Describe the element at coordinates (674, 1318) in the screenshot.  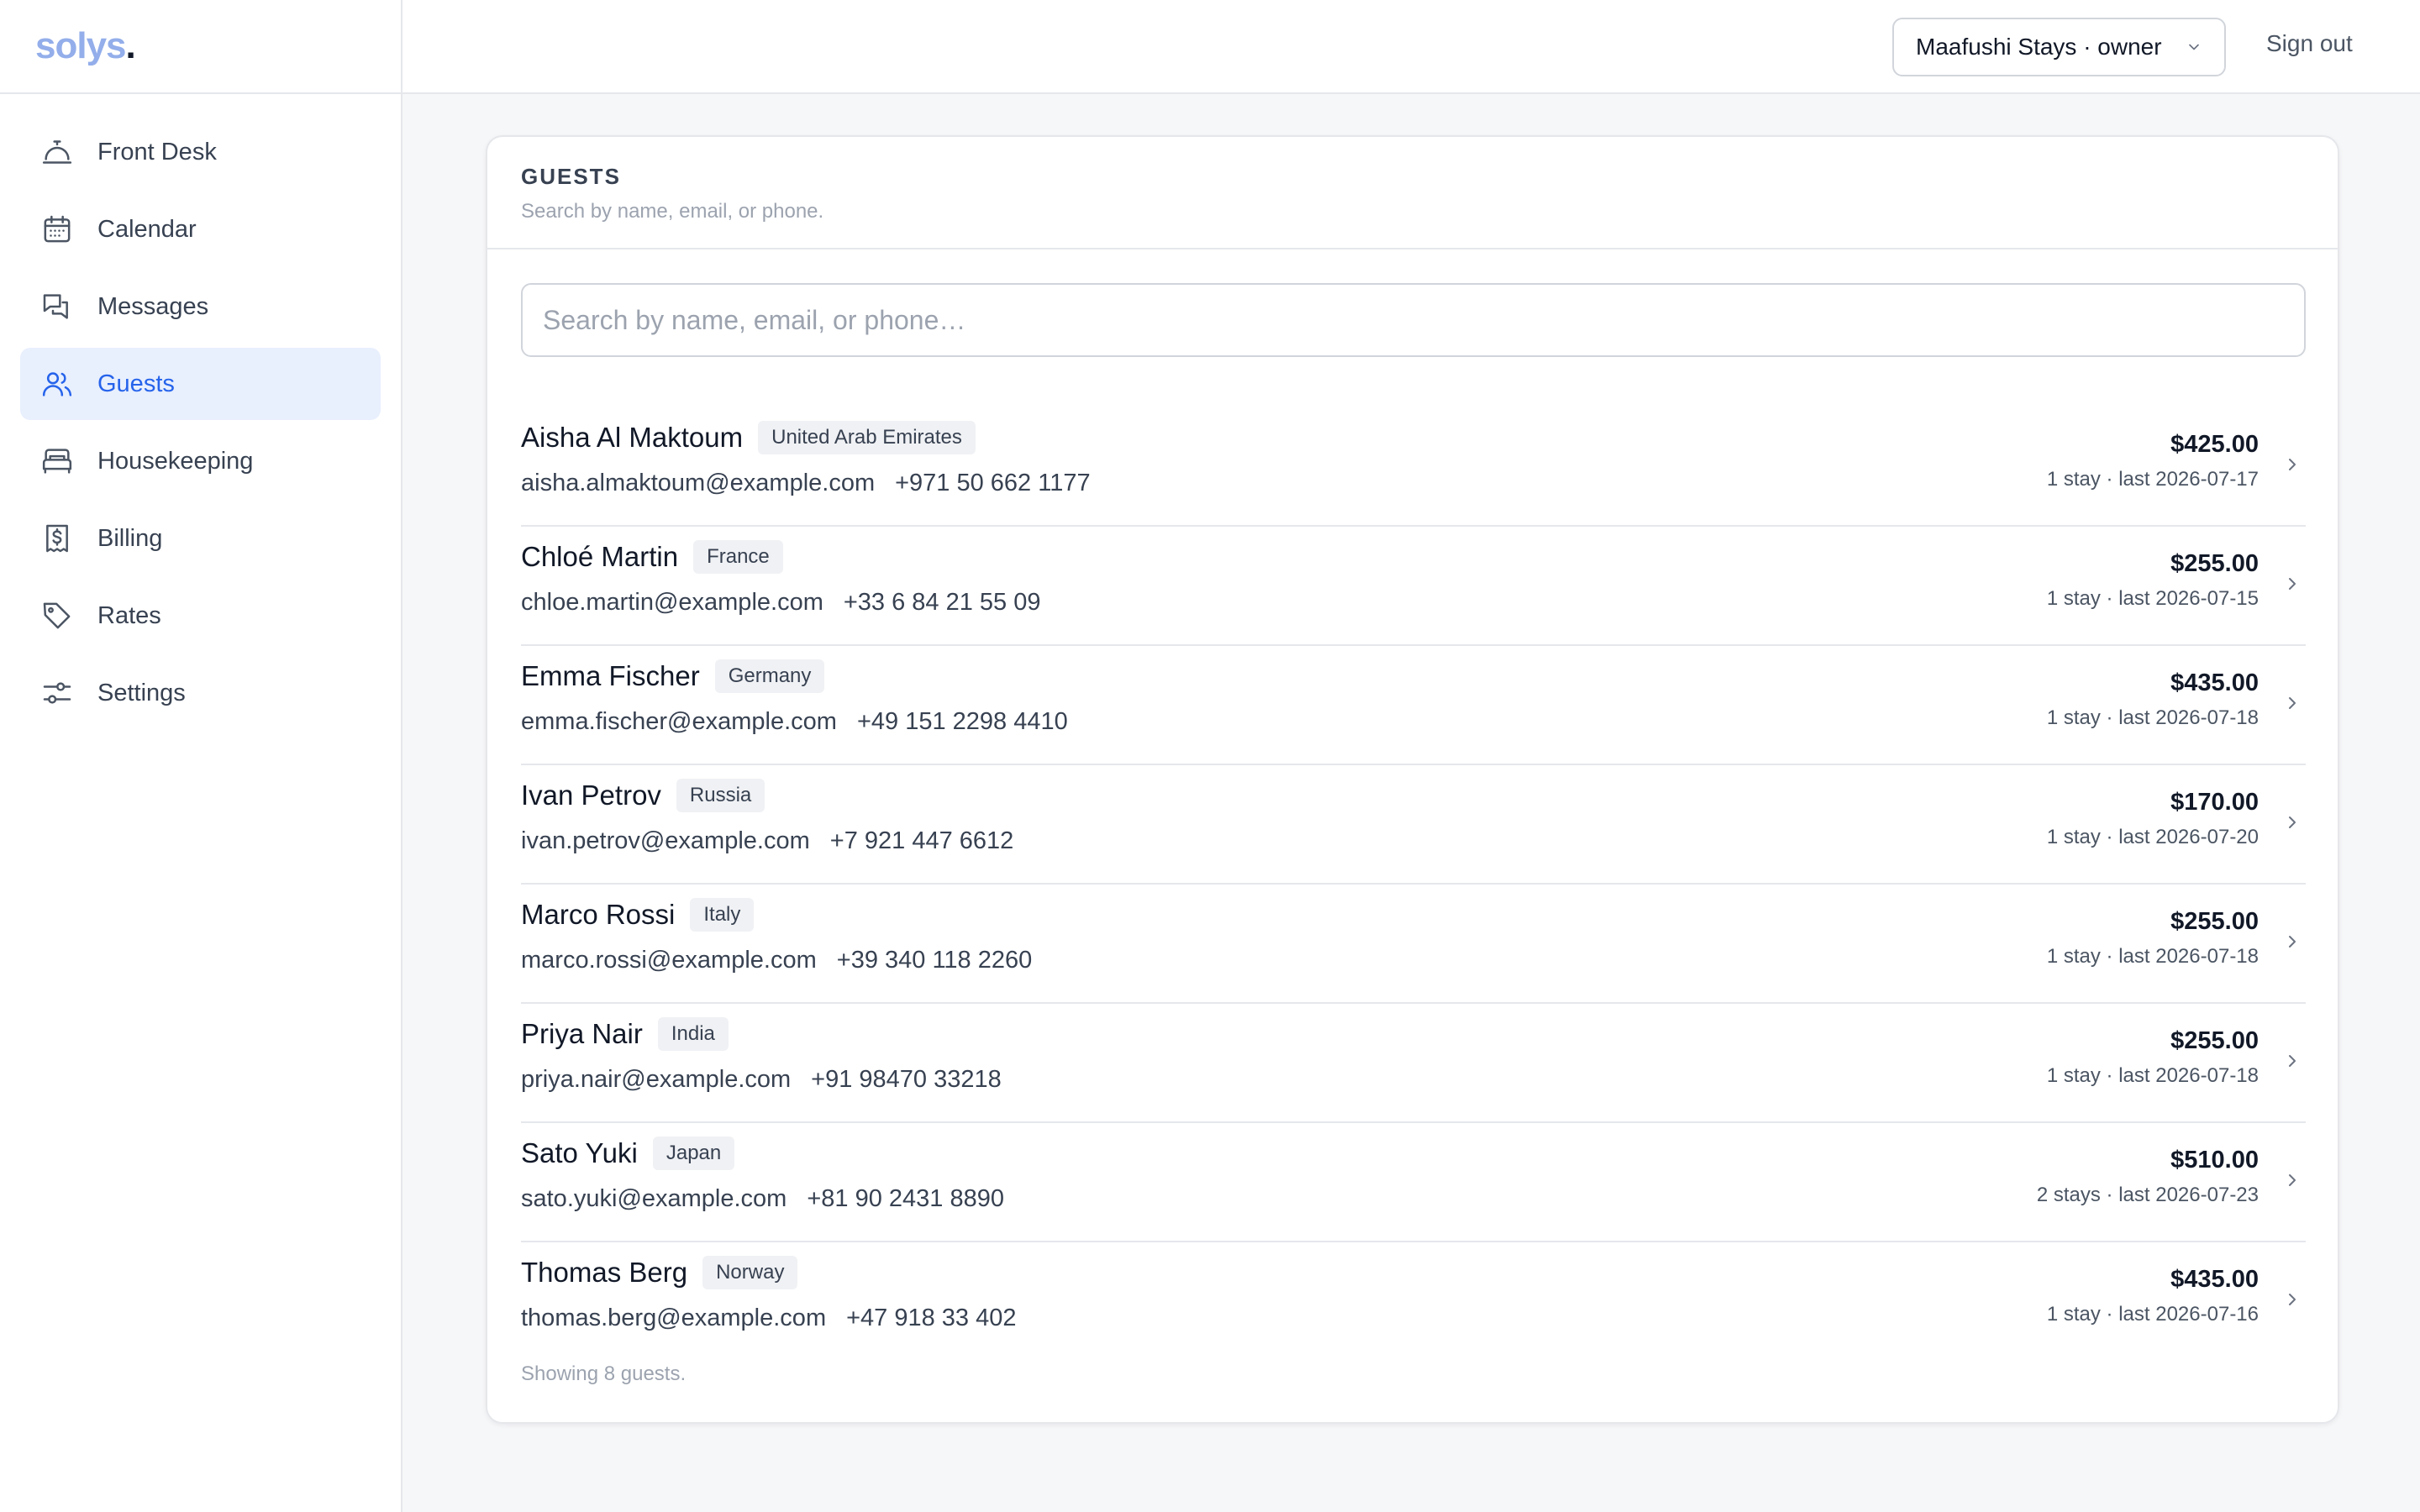
I see `guest-email: thomas.berg@example.com` at that location.